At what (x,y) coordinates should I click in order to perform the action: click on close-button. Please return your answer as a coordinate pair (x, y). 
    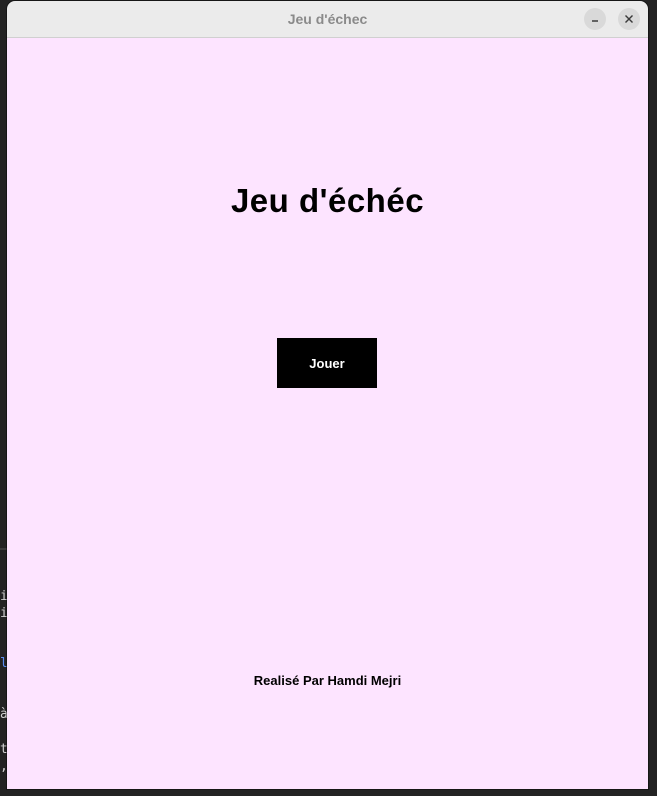
    Looking at the image, I should click on (629, 19).